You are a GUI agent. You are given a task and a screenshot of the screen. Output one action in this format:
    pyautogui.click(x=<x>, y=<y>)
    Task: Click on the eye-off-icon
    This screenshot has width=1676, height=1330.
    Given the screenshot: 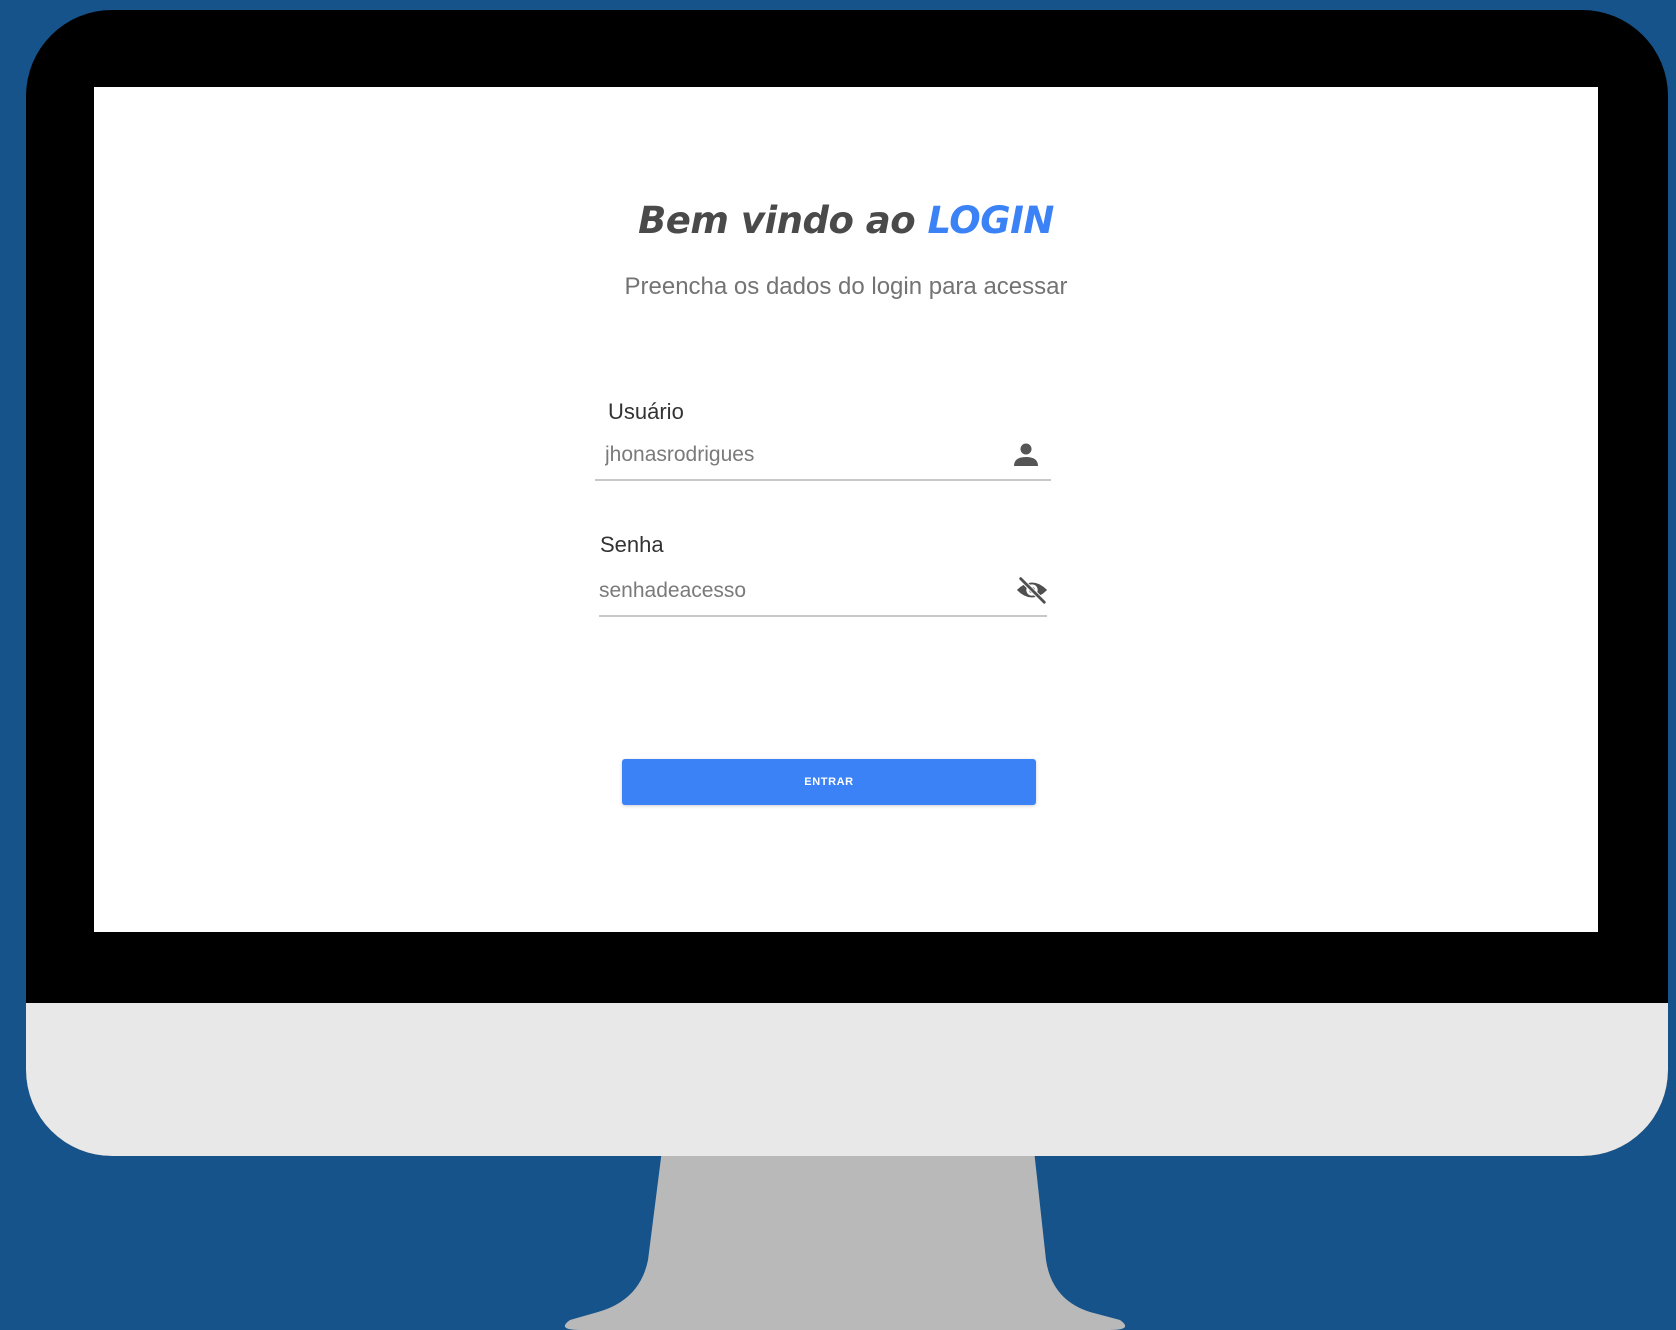 What is the action you would take?
    pyautogui.click(x=1032, y=590)
    